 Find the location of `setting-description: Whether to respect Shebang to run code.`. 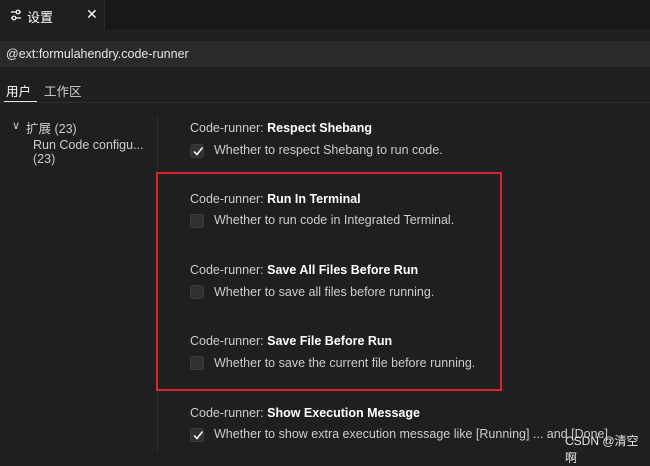

setting-description: Whether to respect Shebang to run code. is located at coordinates (328, 150).